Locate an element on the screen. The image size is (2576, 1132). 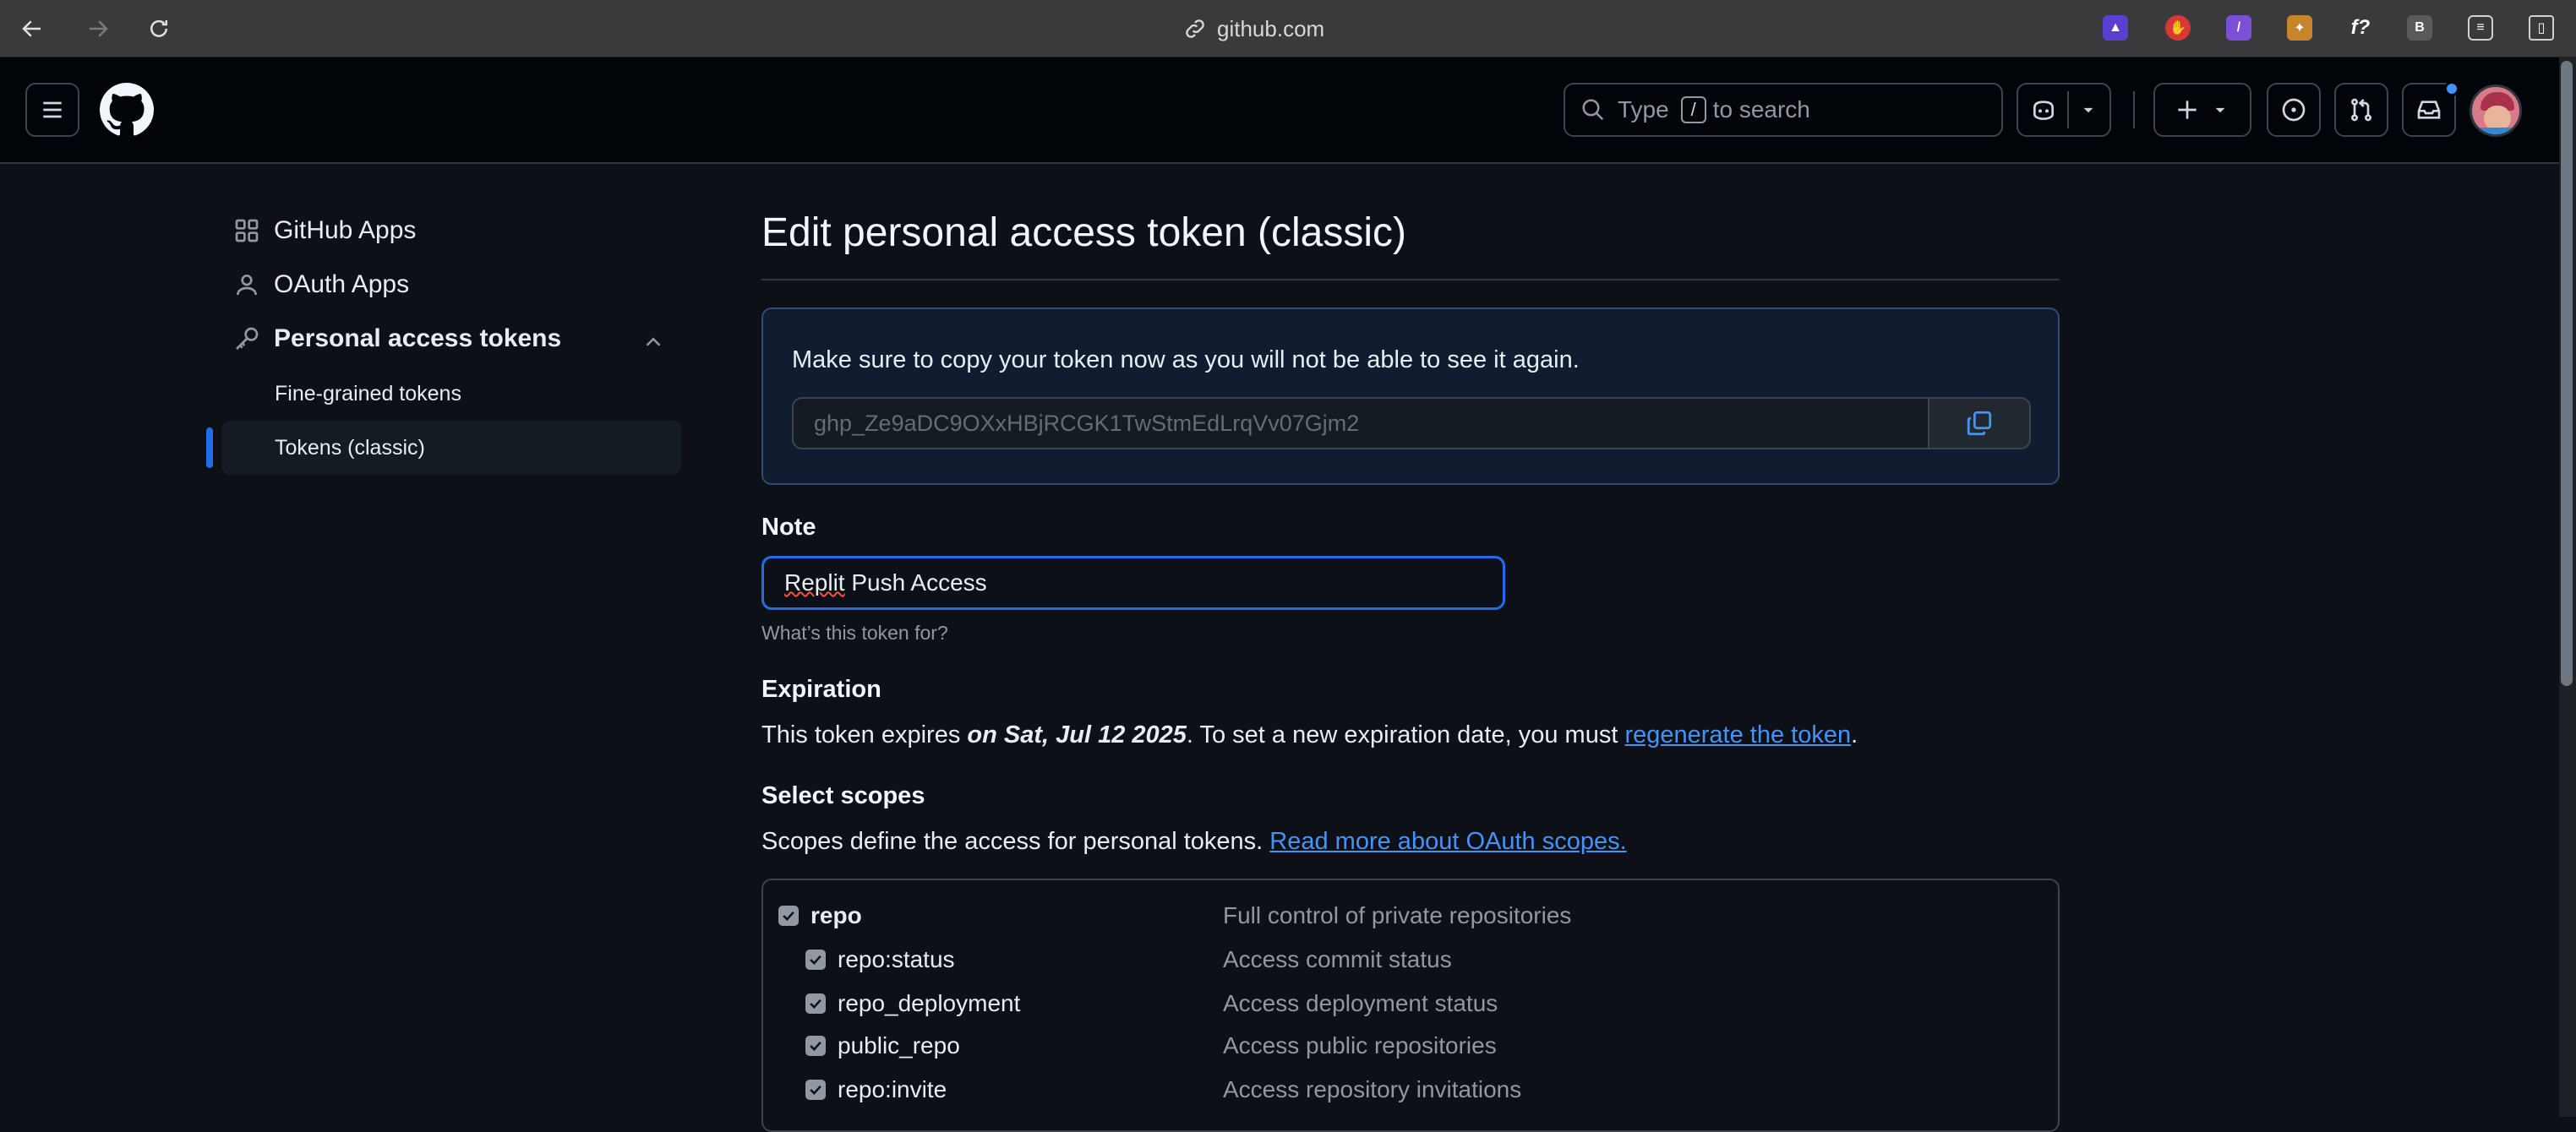
expiration-label: Expiration is located at coordinates (821, 689).